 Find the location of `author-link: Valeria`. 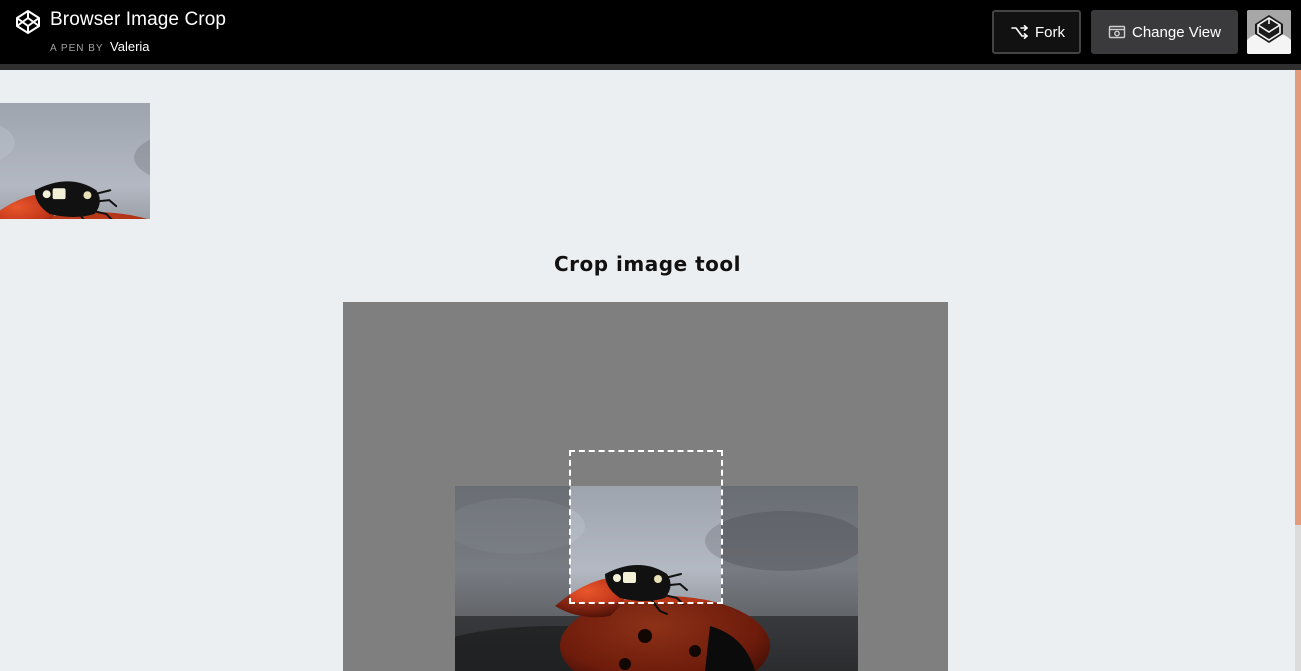

author-link: Valeria is located at coordinates (130, 46).